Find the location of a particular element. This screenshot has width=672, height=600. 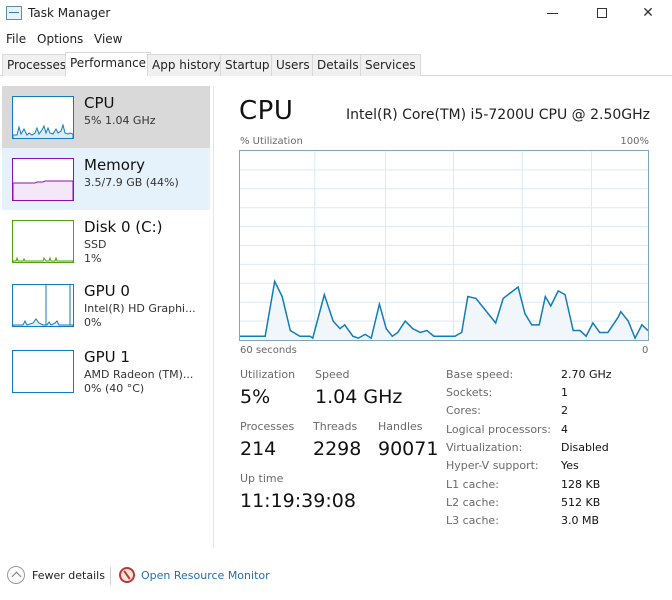

detail-label: Hyper-V support: is located at coordinates (492, 465).